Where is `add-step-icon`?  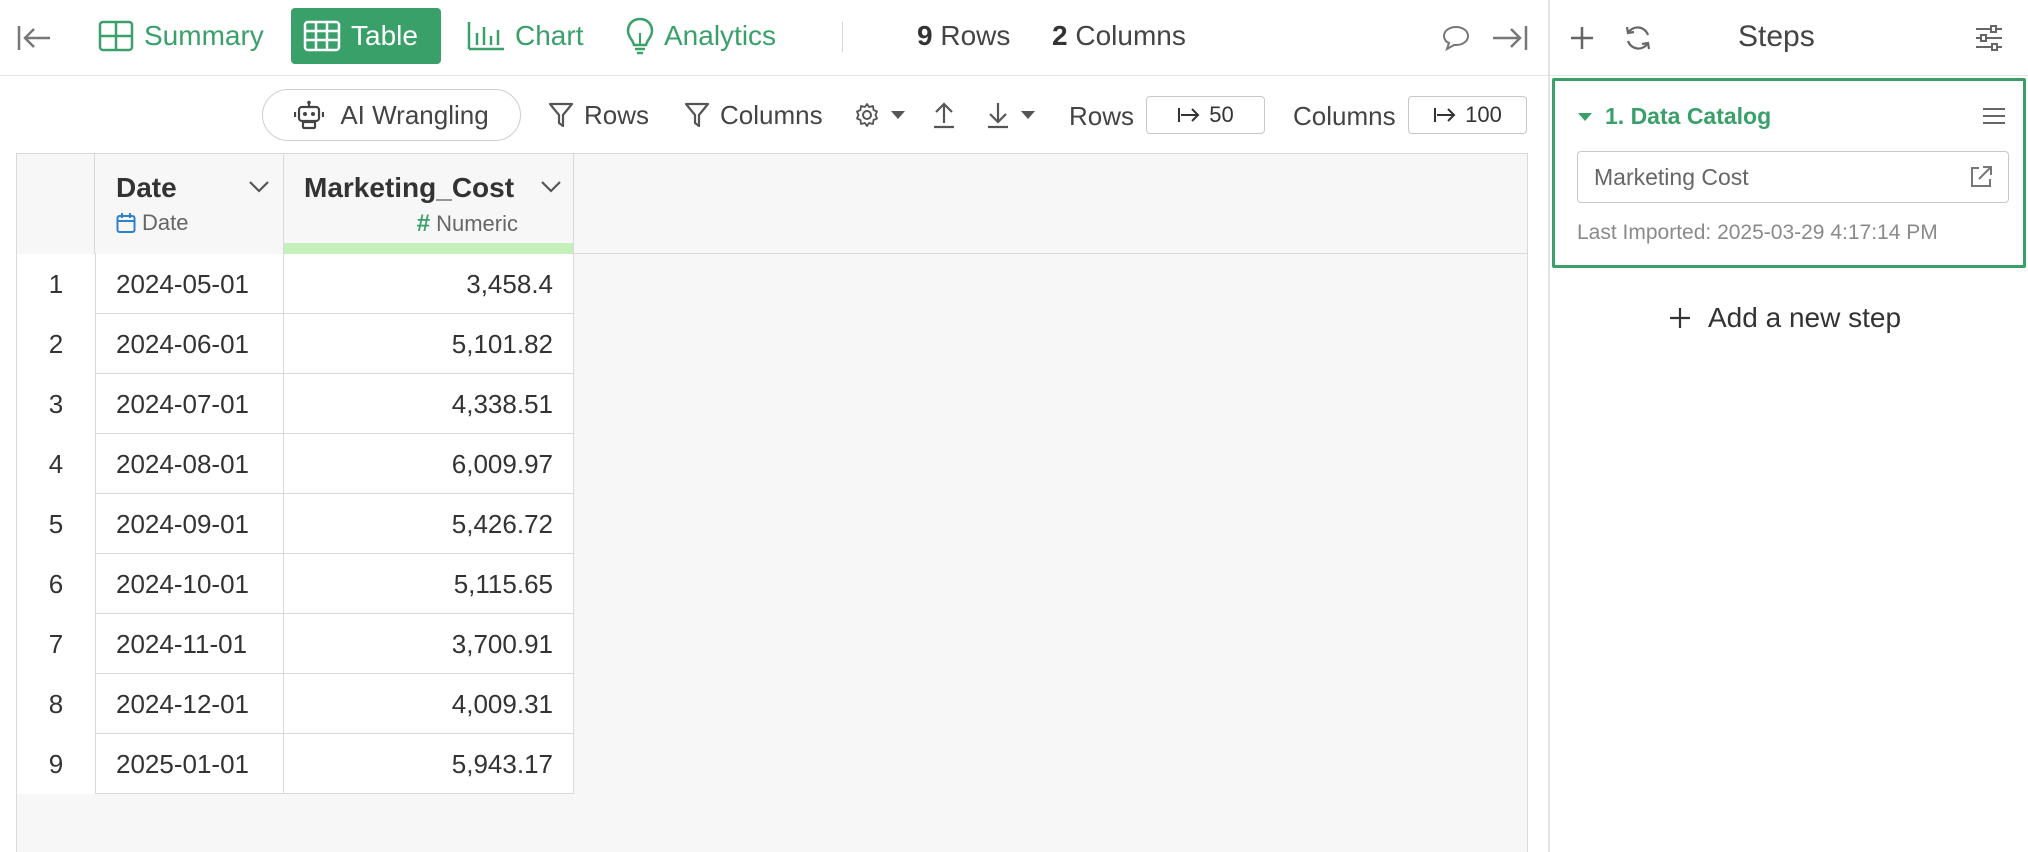 add-step-icon is located at coordinates (1582, 38).